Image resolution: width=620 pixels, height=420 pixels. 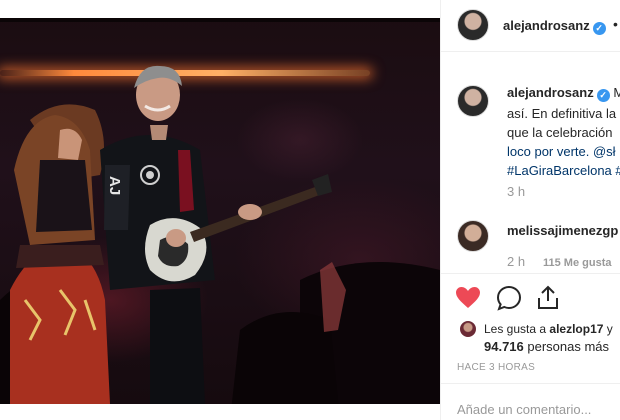 I want to click on more-options-icon: •, so click(x=615, y=24).